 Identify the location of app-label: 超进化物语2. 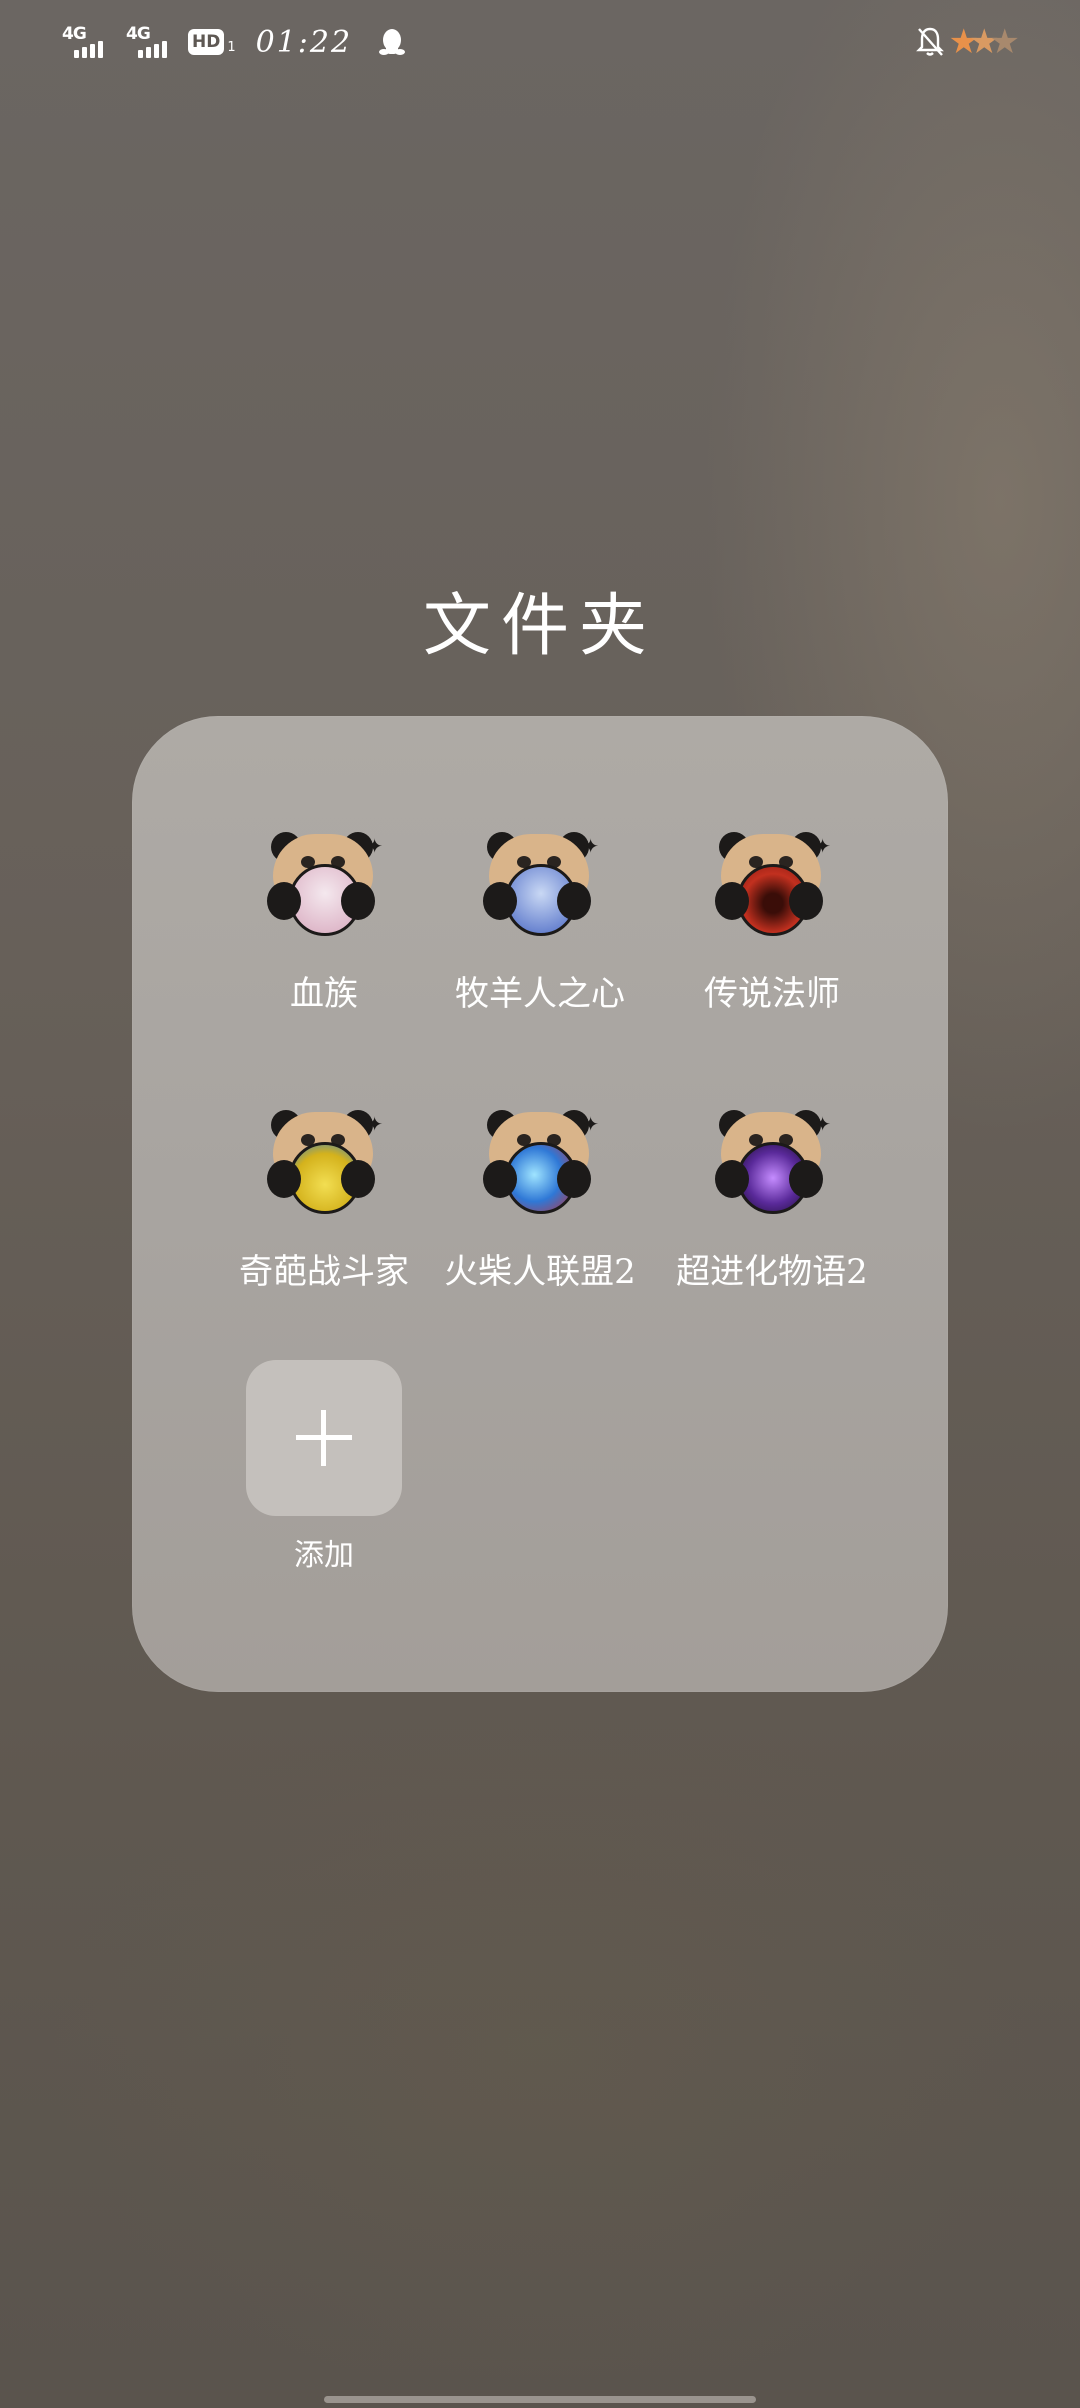
(772, 1272).